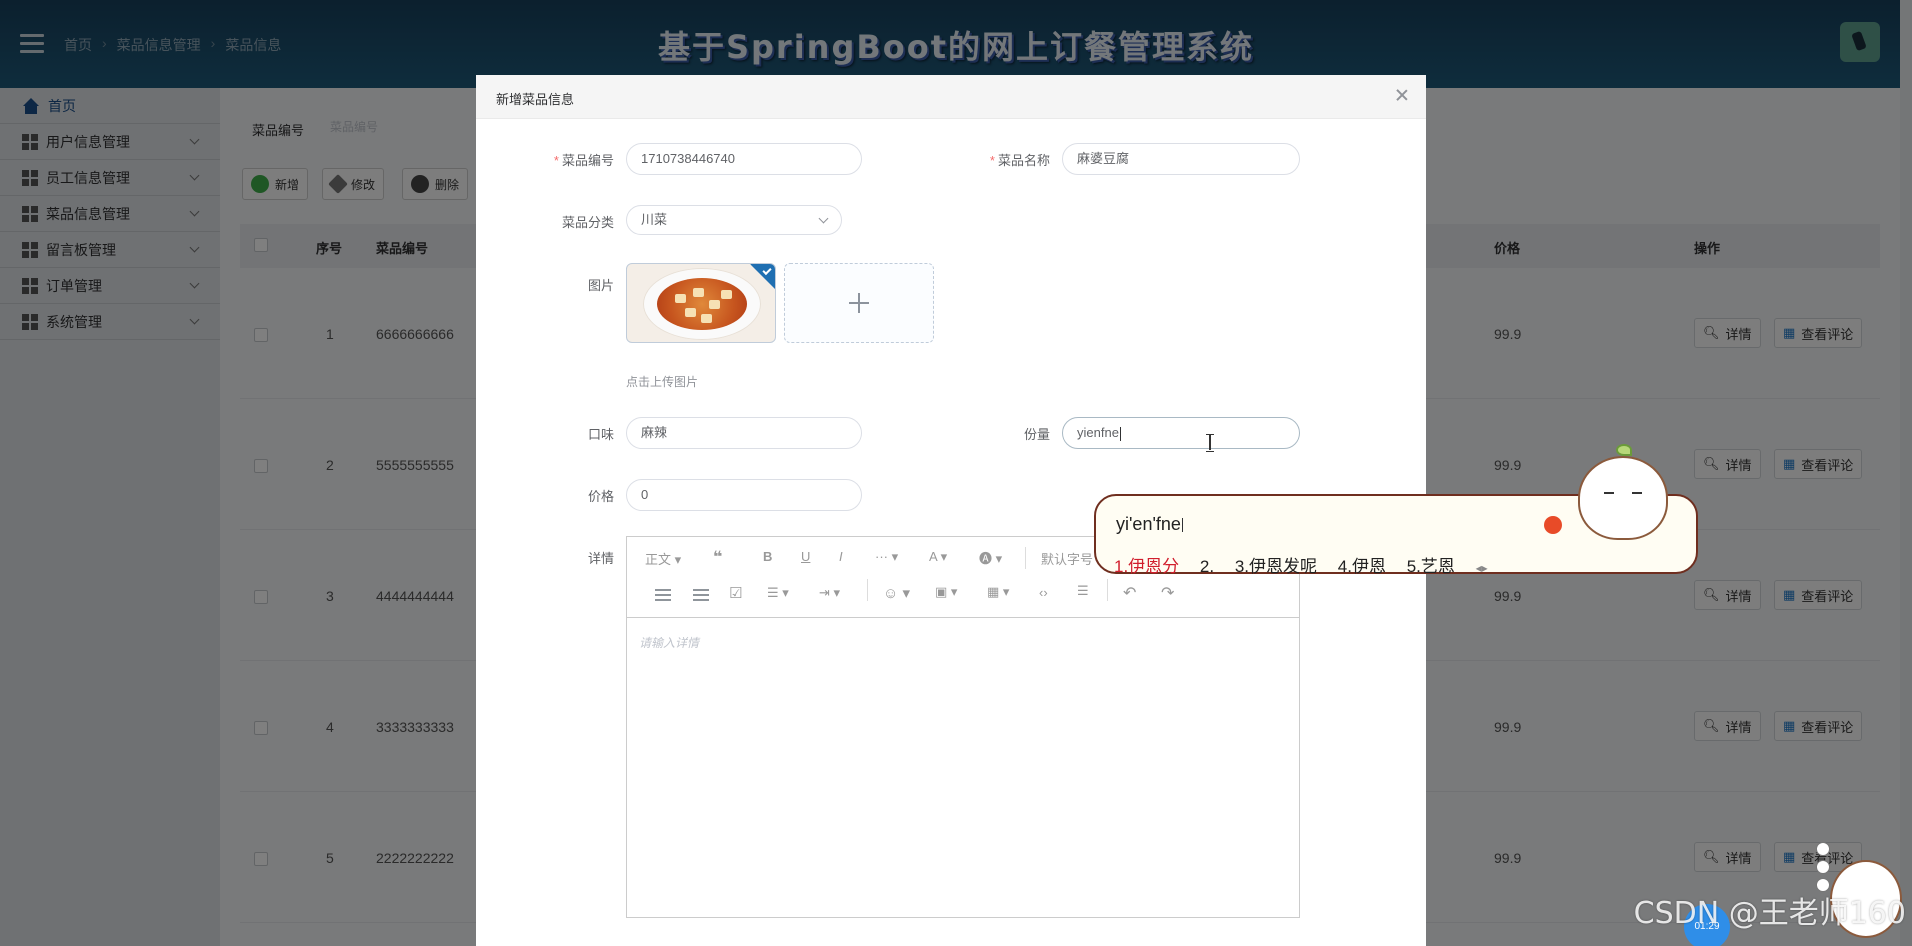  Describe the element at coordinates (535, 99) in the screenshot. I see `dialog-title: 新增菜品信息` at that location.